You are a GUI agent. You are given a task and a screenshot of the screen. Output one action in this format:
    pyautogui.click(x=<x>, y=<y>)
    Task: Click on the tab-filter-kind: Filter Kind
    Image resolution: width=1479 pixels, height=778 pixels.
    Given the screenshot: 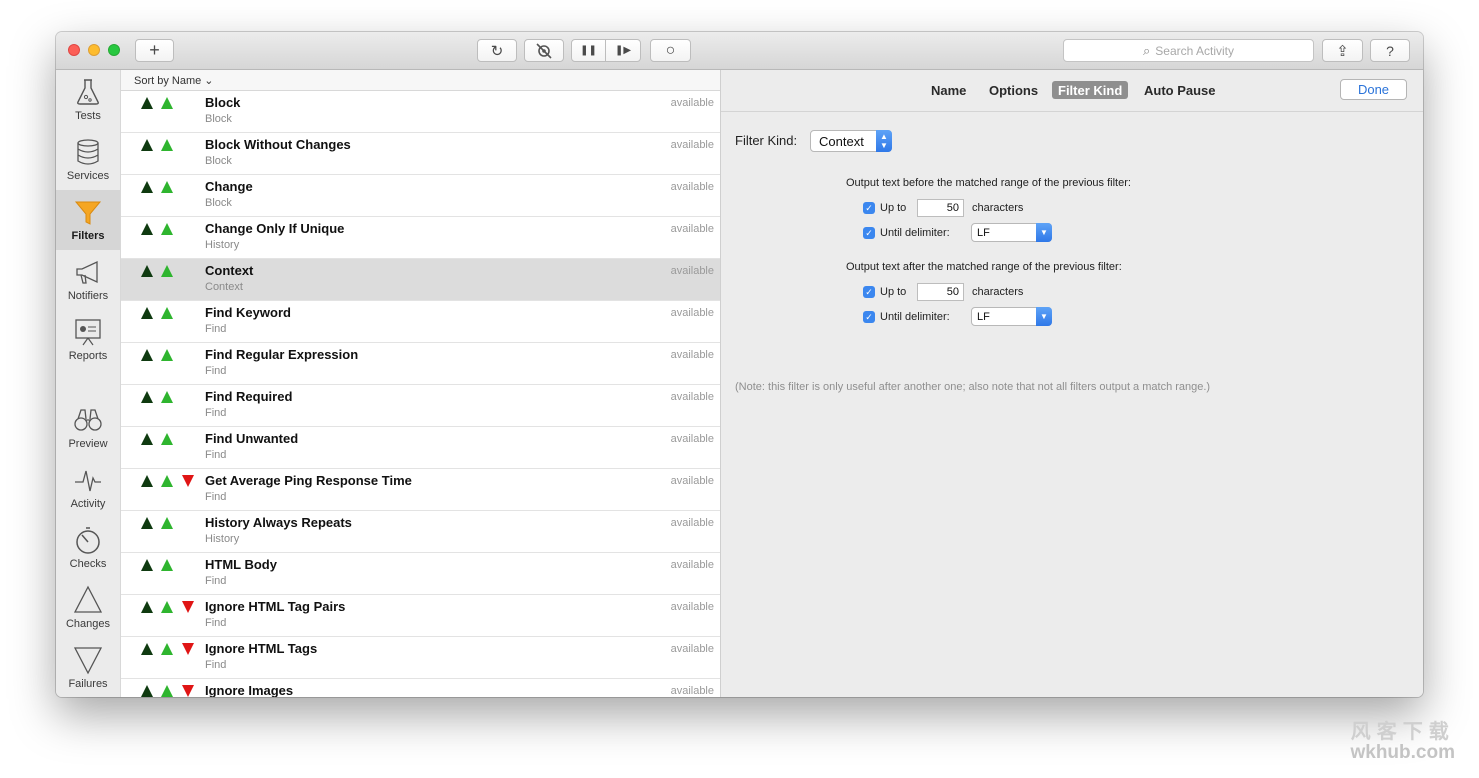 What is the action you would take?
    pyautogui.click(x=1090, y=90)
    